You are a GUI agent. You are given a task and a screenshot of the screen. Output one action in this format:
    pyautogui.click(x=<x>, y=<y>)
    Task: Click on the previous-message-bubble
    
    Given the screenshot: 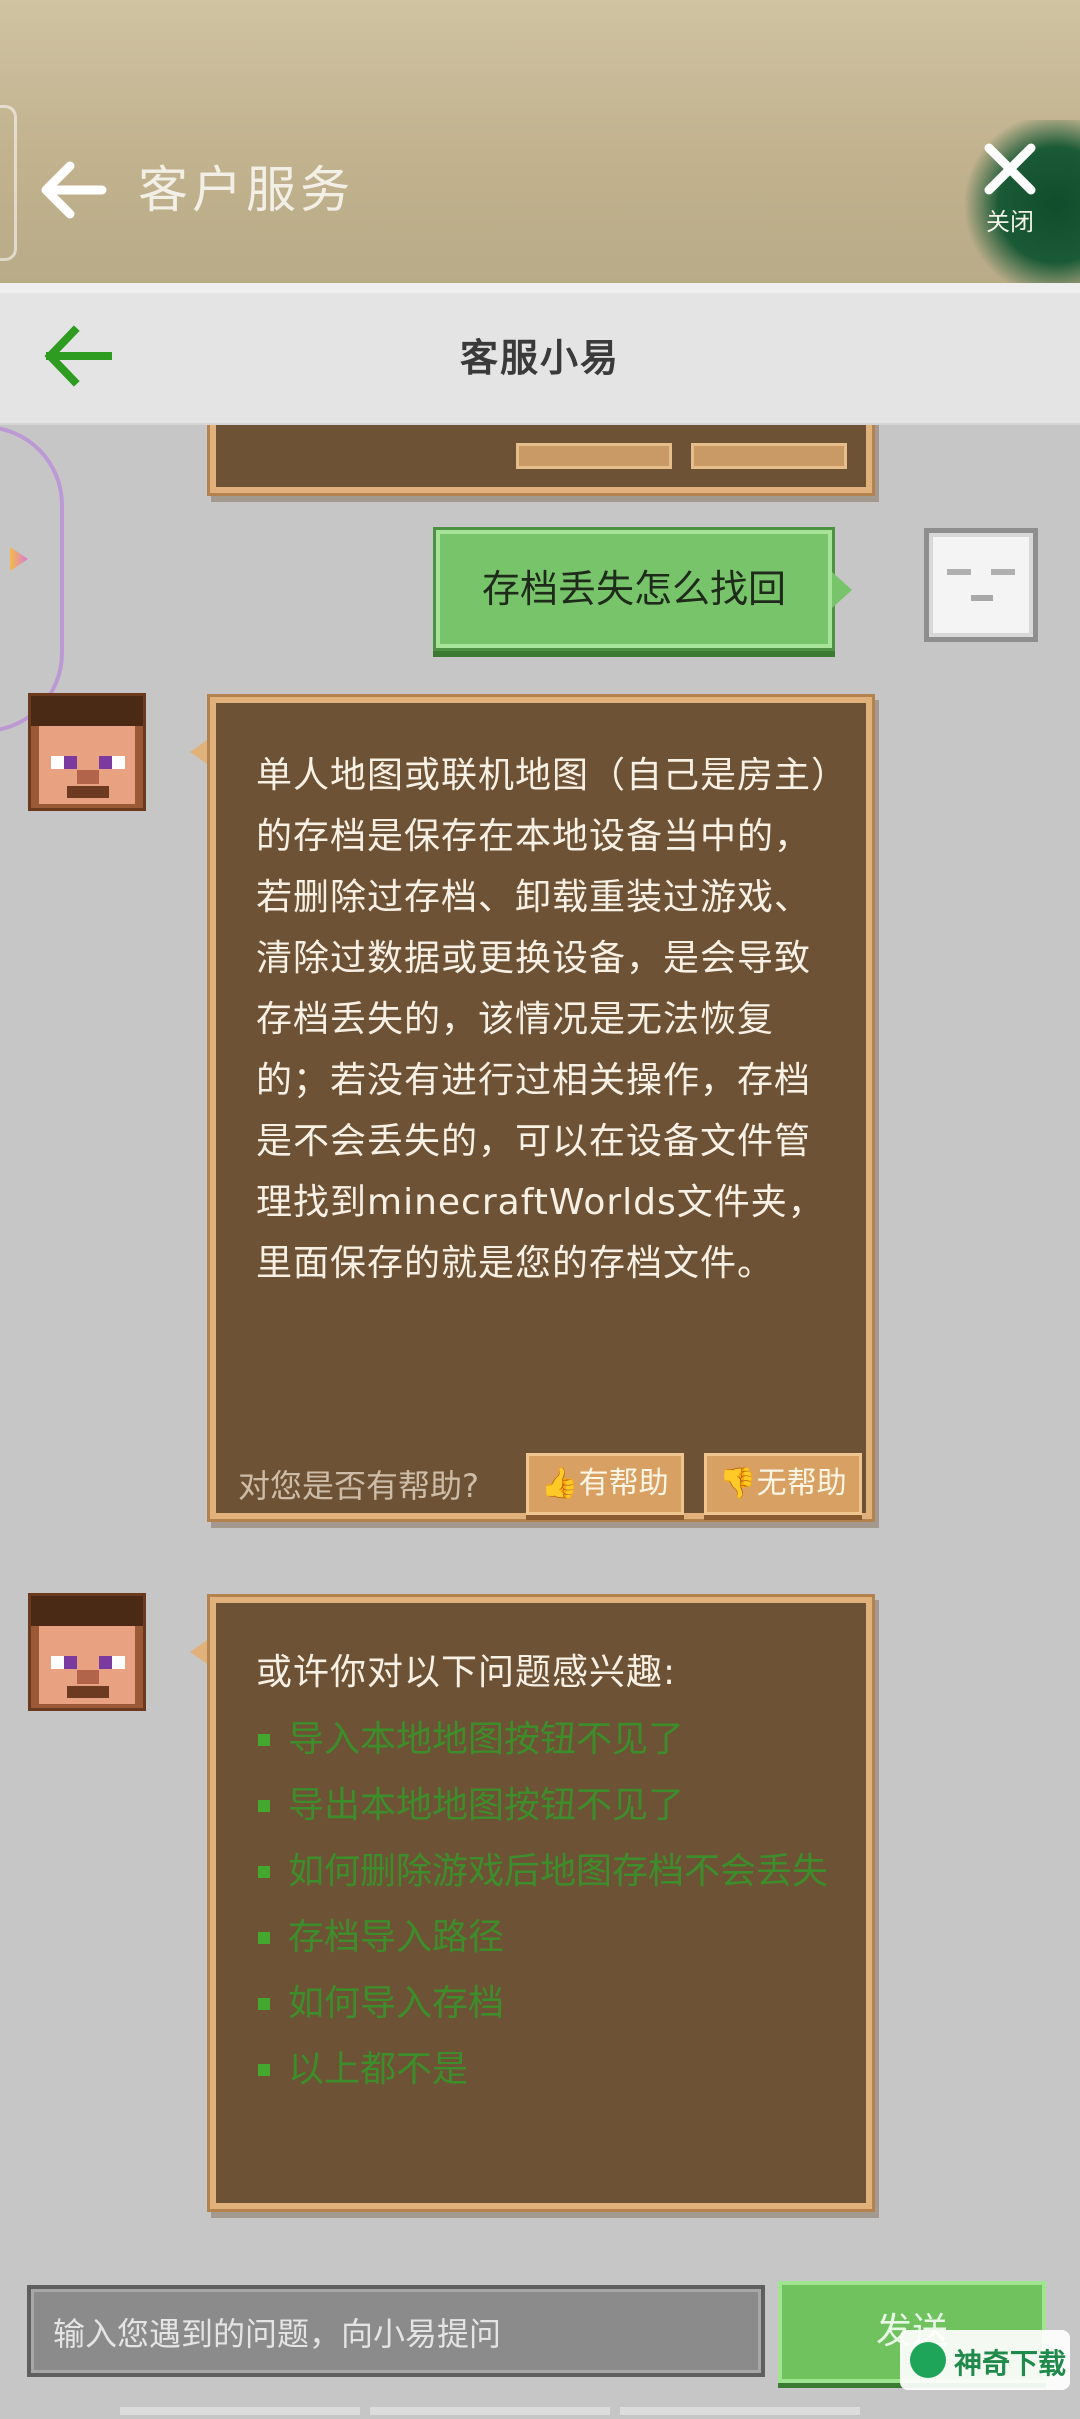 What is the action you would take?
    pyautogui.click(x=541, y=459)
    